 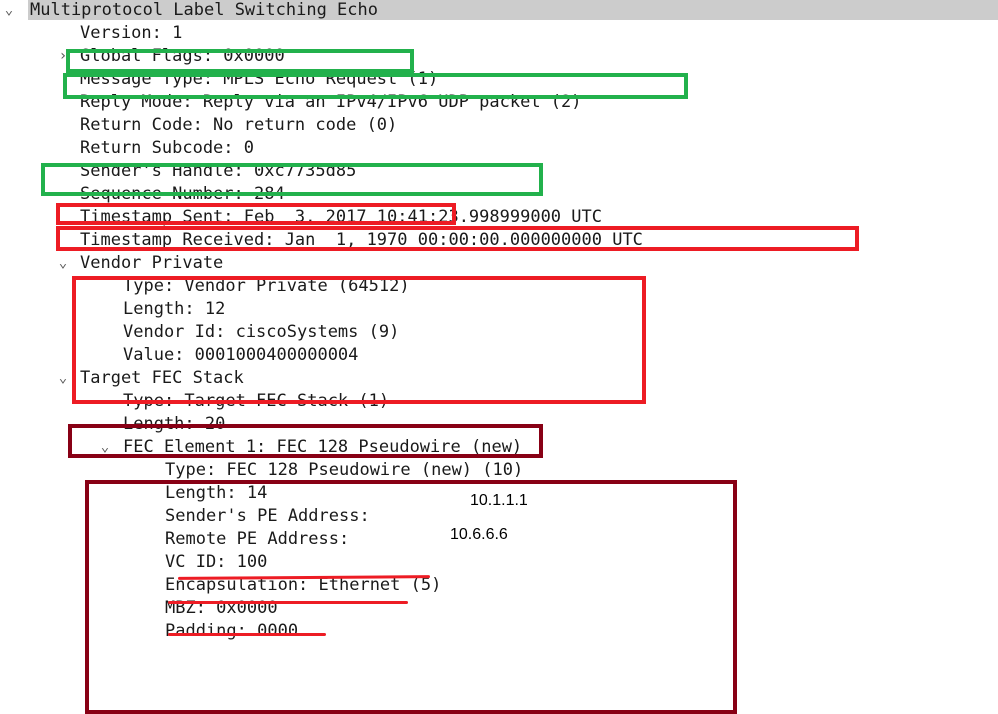 I want to click on annotation-box-senders-handle, so click(x=292, y=179).